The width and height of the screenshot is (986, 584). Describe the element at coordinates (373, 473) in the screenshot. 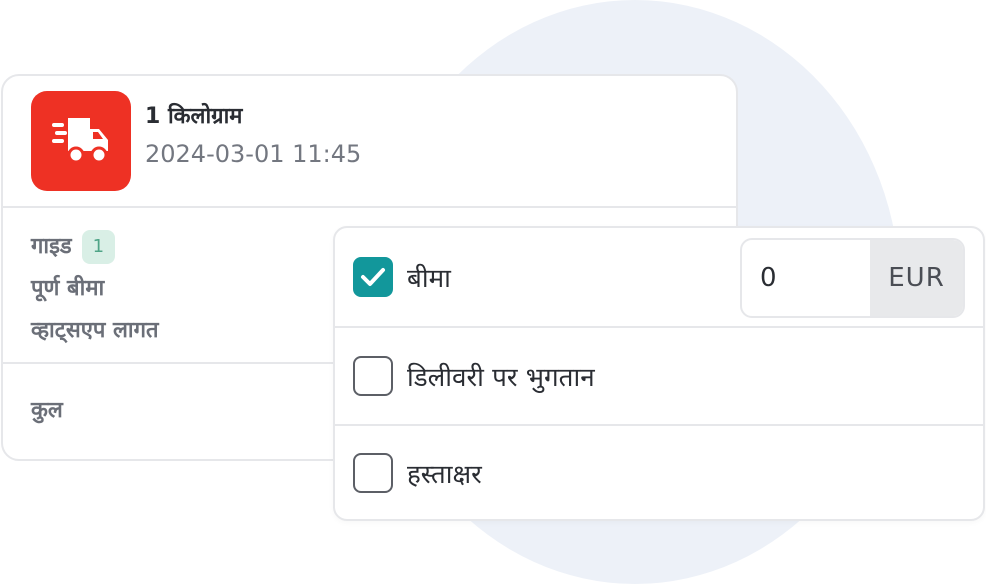

I see `signature-checkbox` at that location.